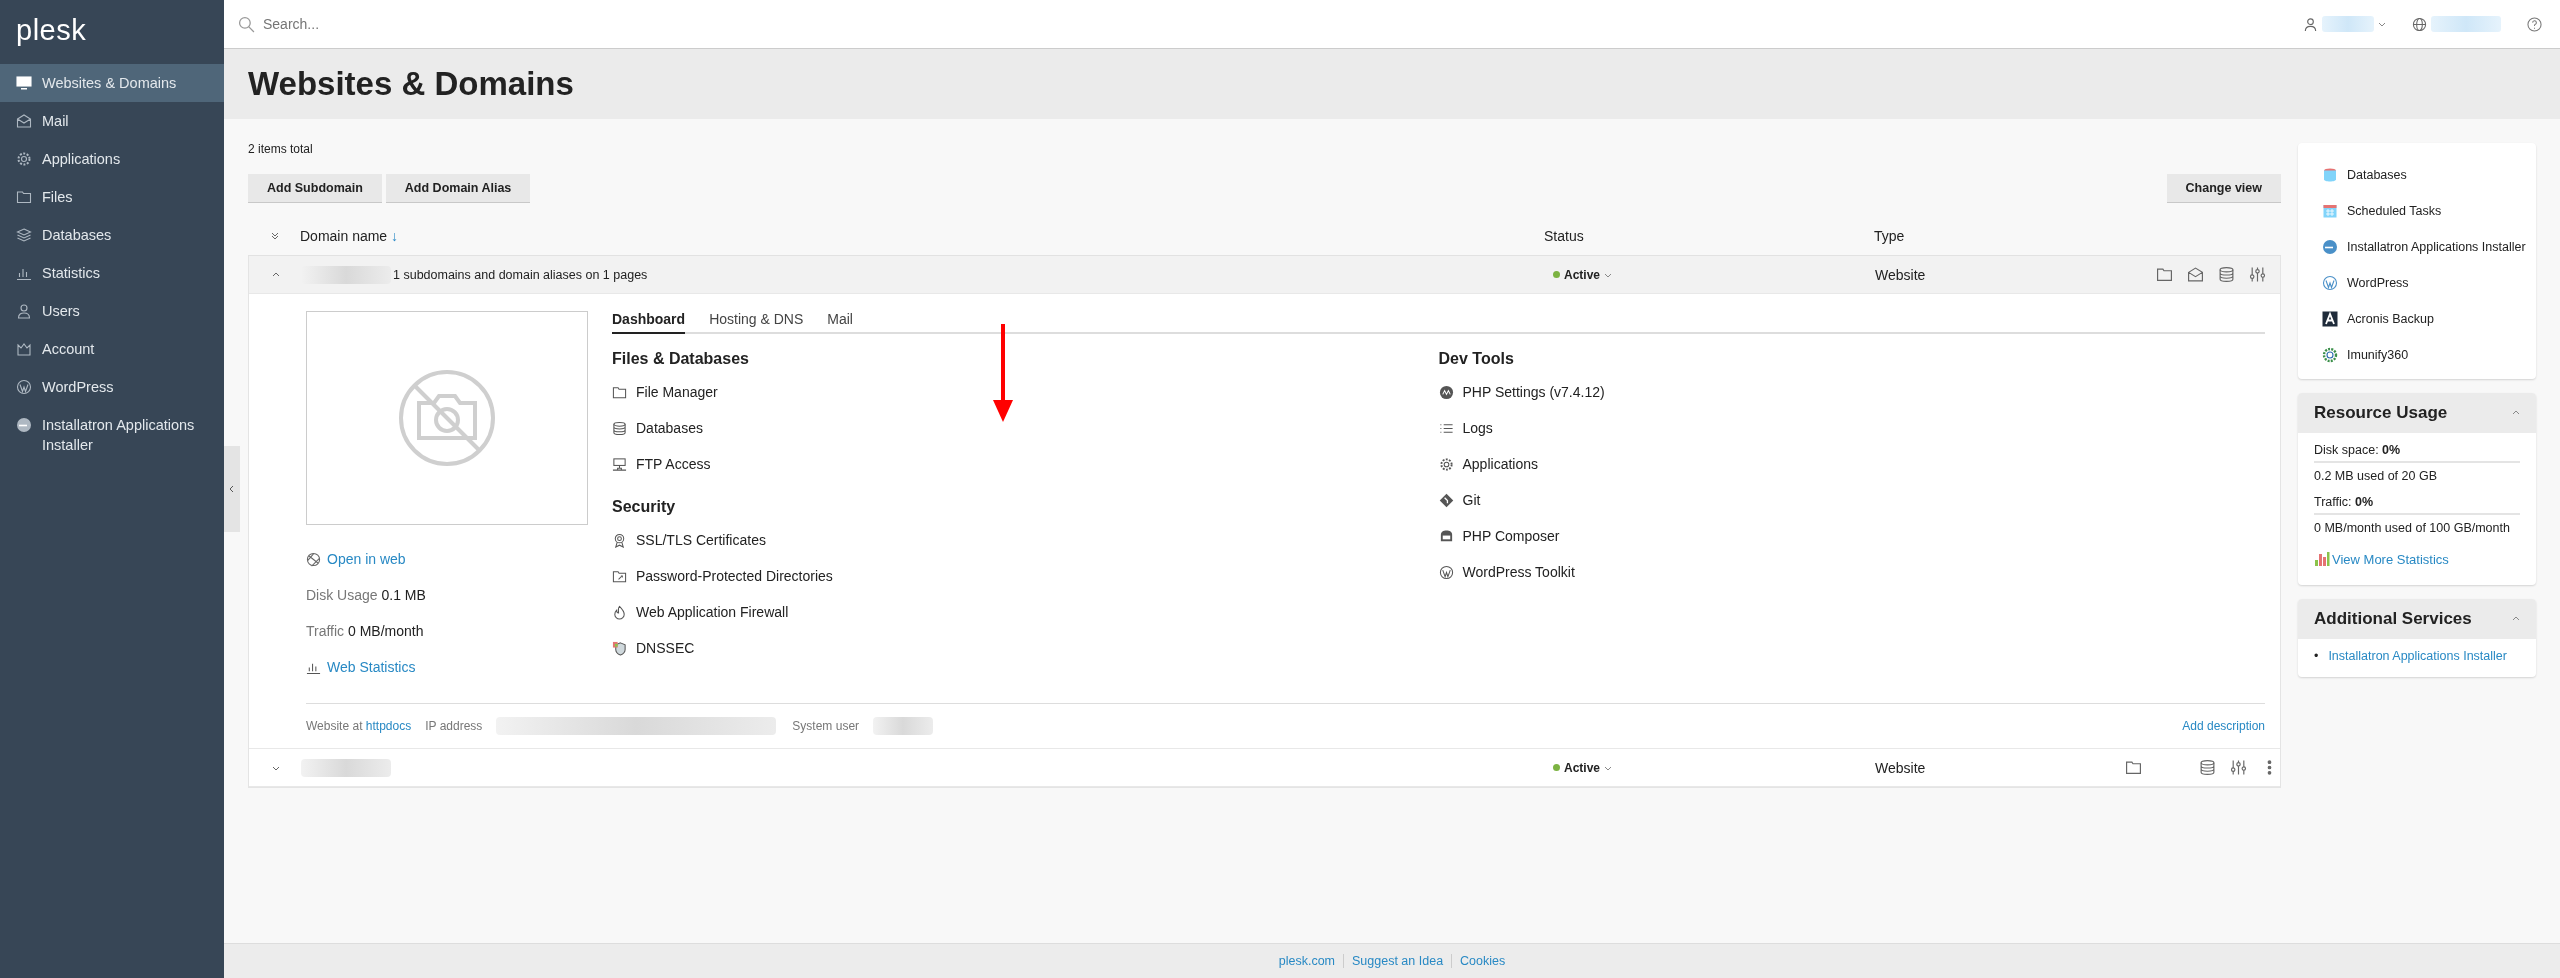 The height and width of the screenshot is (978, 2560). What do you see at coordinates (2429, 211) in the screenshot?
I see `shortcut-link: Scheduled Tasks` at bounding box center [2429, 211].